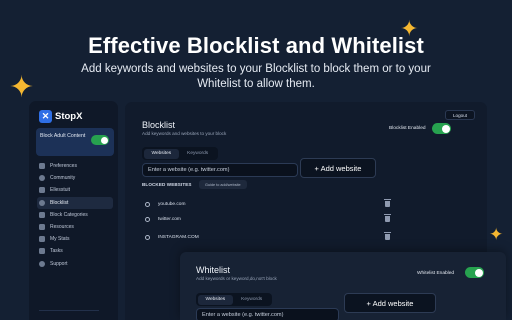 Image resolution: width=512 pixels, height=320 pixels. Describe the element at coordinates (63, 136) in the screenshot. I see `block-adult-label: Block Adult Content` at that location.